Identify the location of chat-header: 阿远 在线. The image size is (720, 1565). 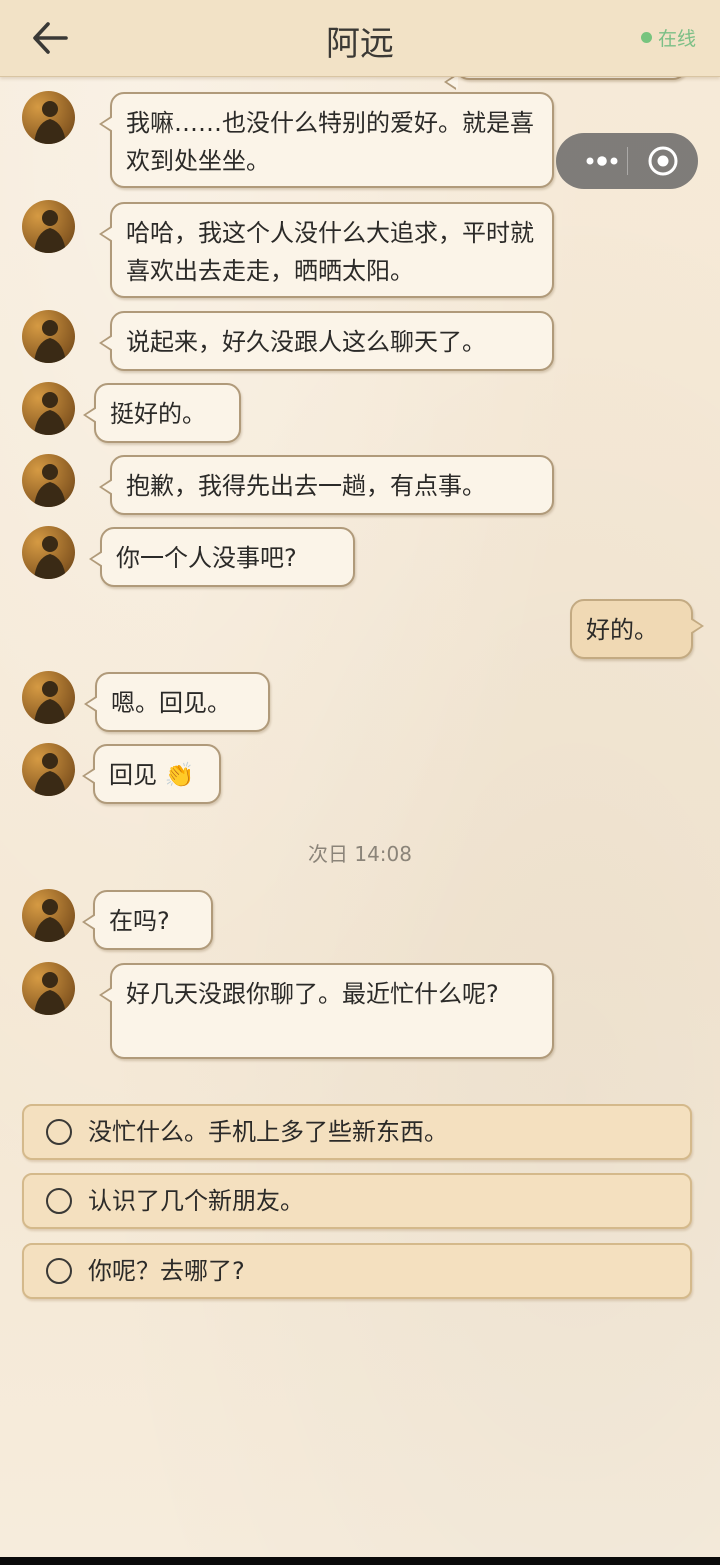
(360, 38).